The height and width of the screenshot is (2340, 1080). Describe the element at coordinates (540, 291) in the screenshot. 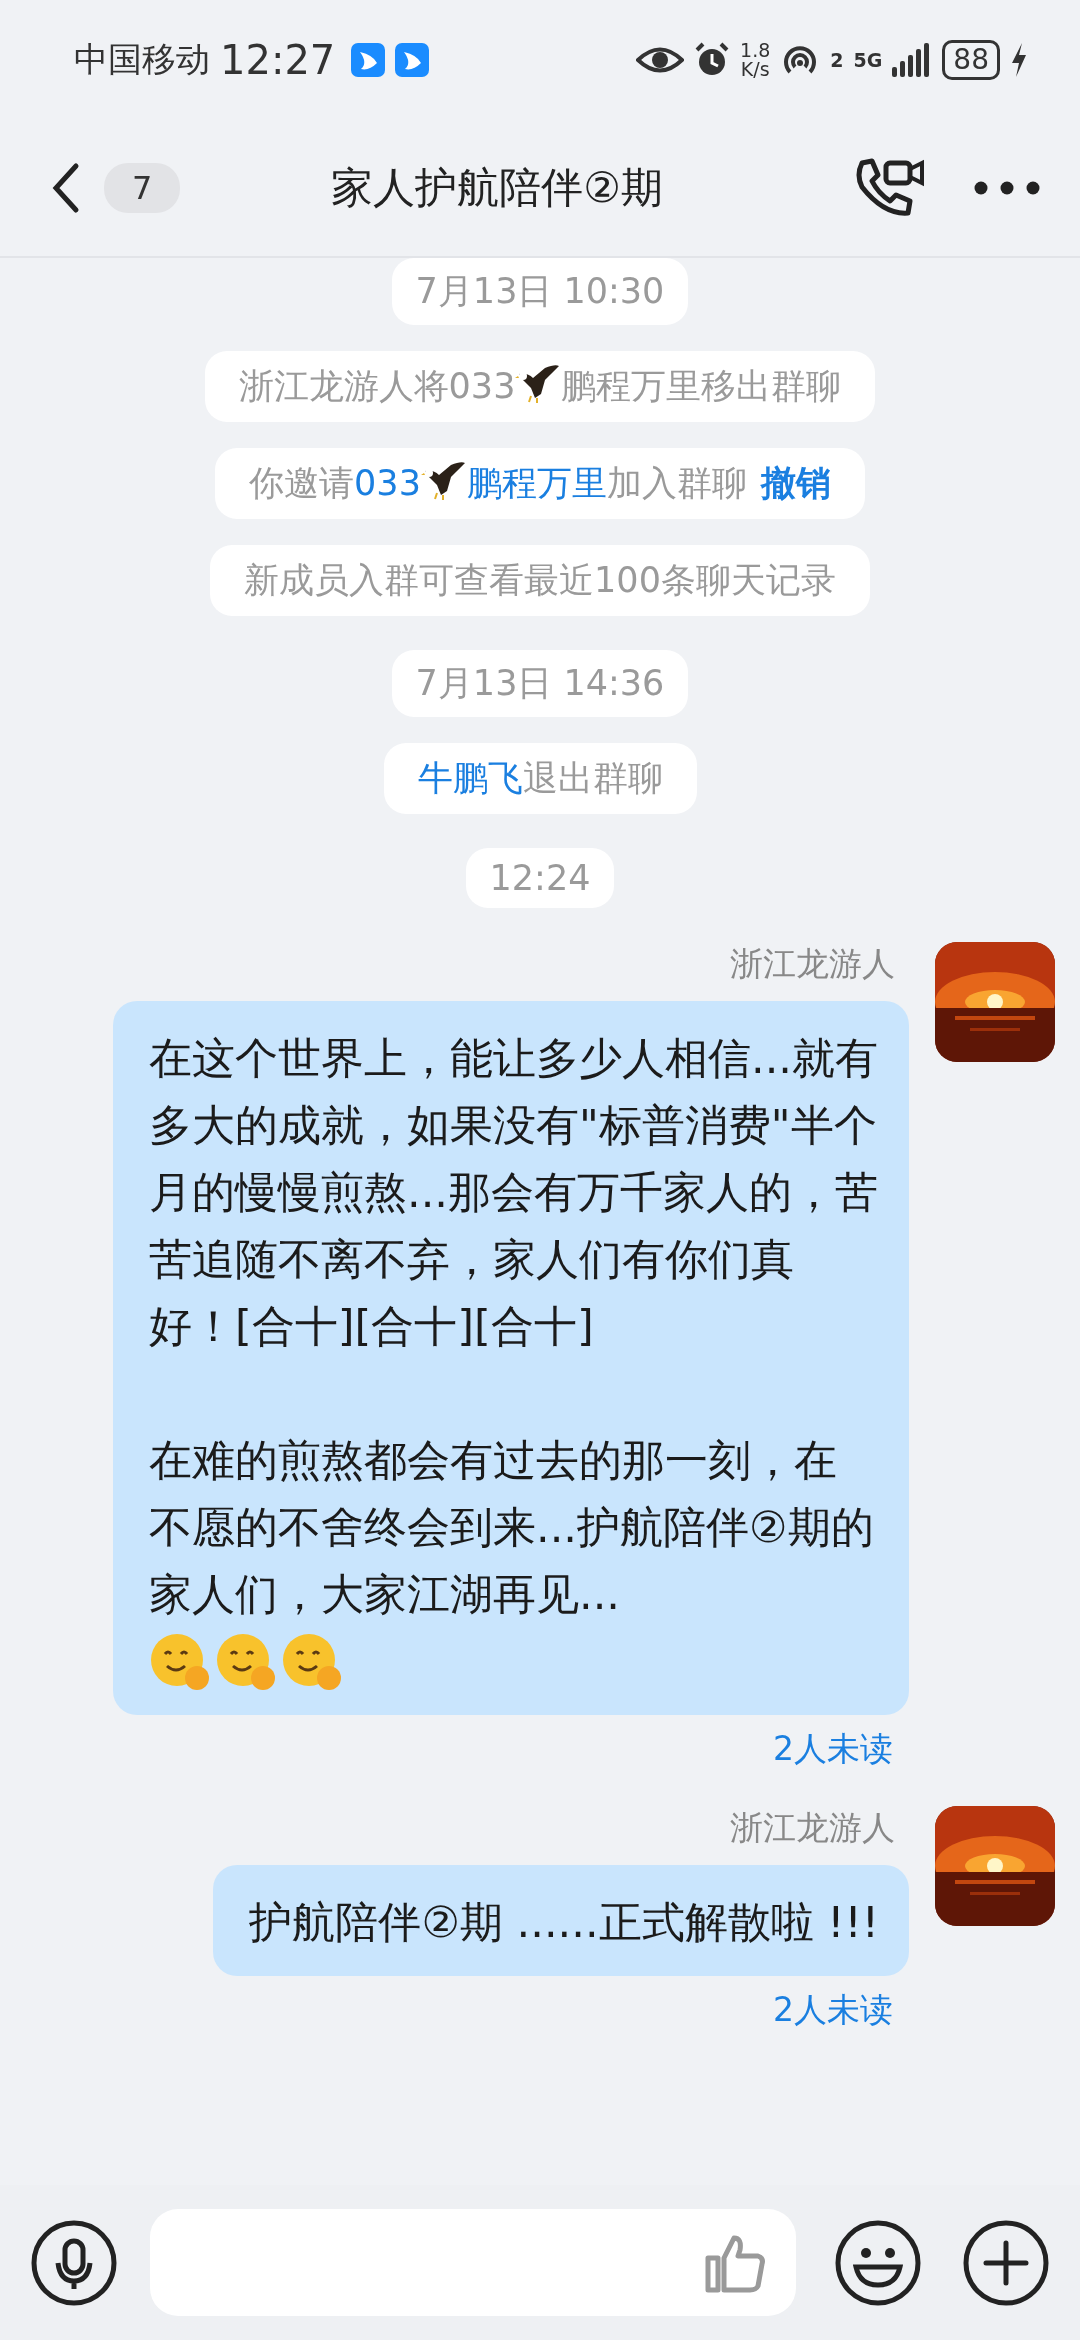

I see `timestamp: 7月13日 10:30` at that location.